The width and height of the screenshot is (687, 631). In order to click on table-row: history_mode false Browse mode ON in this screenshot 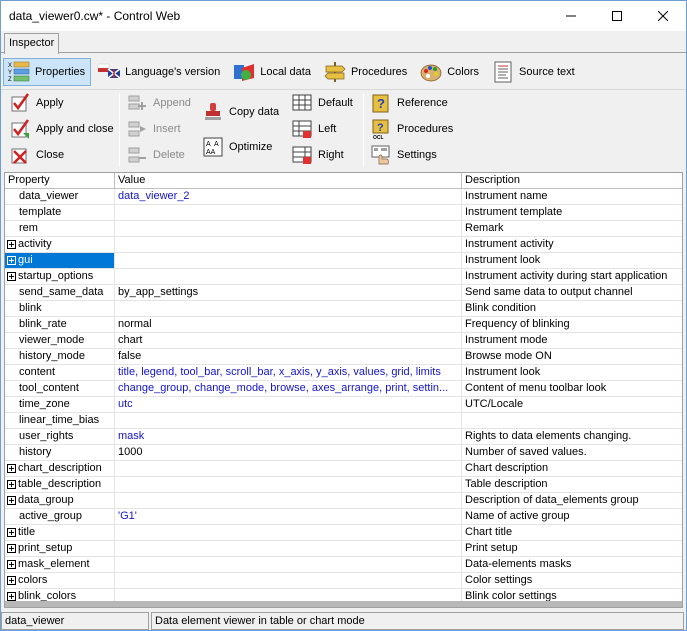, I will do `click(343, 357)`.